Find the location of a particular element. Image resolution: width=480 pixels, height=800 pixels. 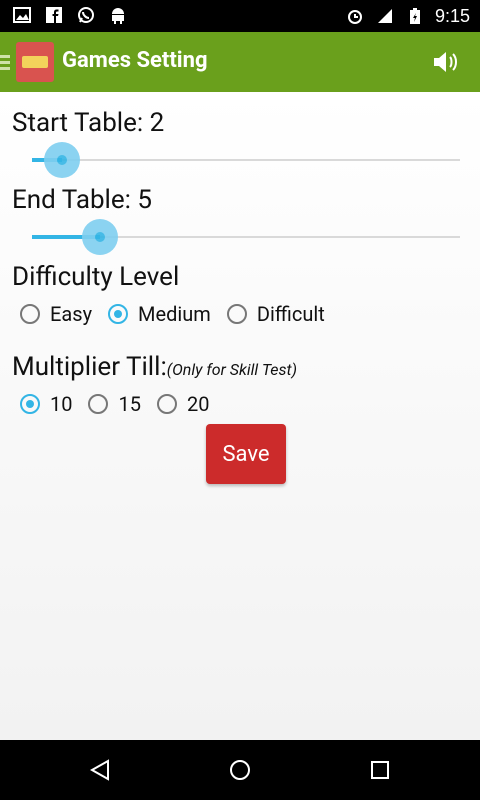

start-table-track is located at coordinates (246, 160).